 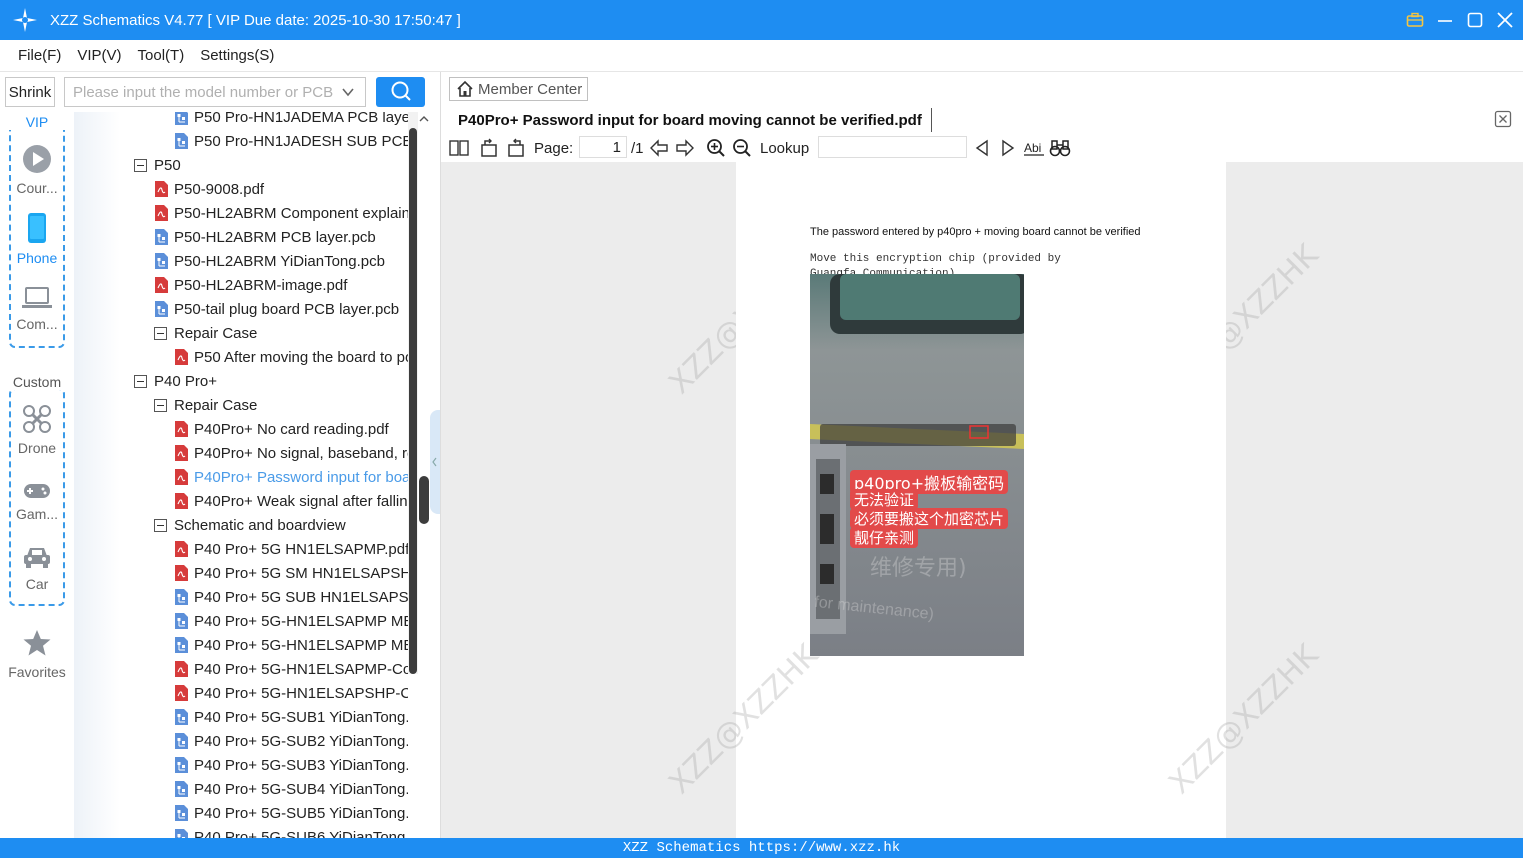 I want to click on tree-file: P40 Pro+ 5G-HN1ELSAPSHP-Component.pdf, so click(x=291, y=693).